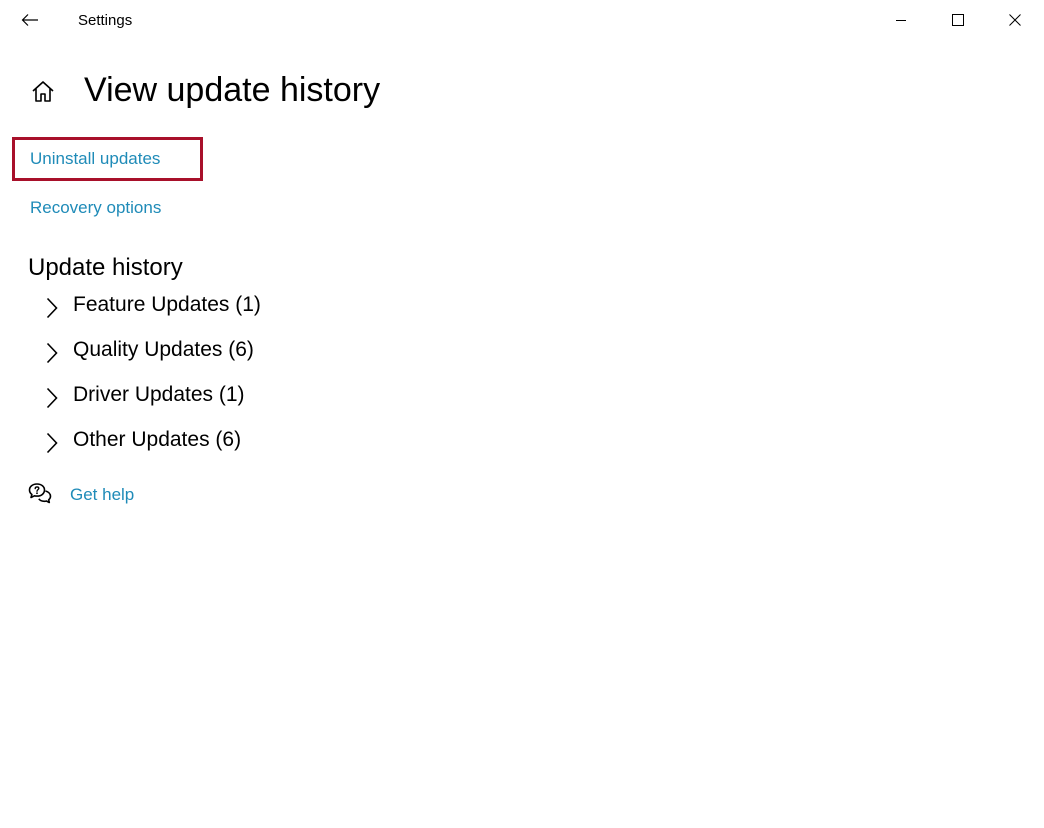  Describe the element at coordinates (105, 267) in the screenshot. I see `update-history-heading: Update history` at that location.